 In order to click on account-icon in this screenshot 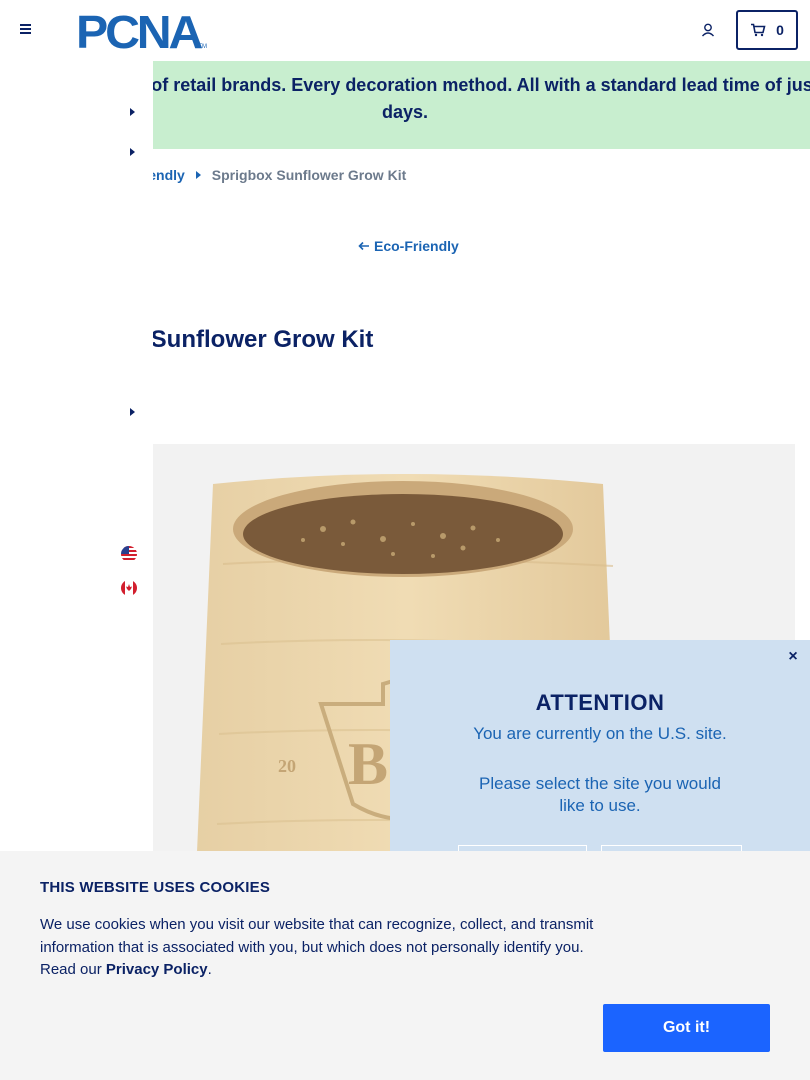, I will do `click(708, 30)`.